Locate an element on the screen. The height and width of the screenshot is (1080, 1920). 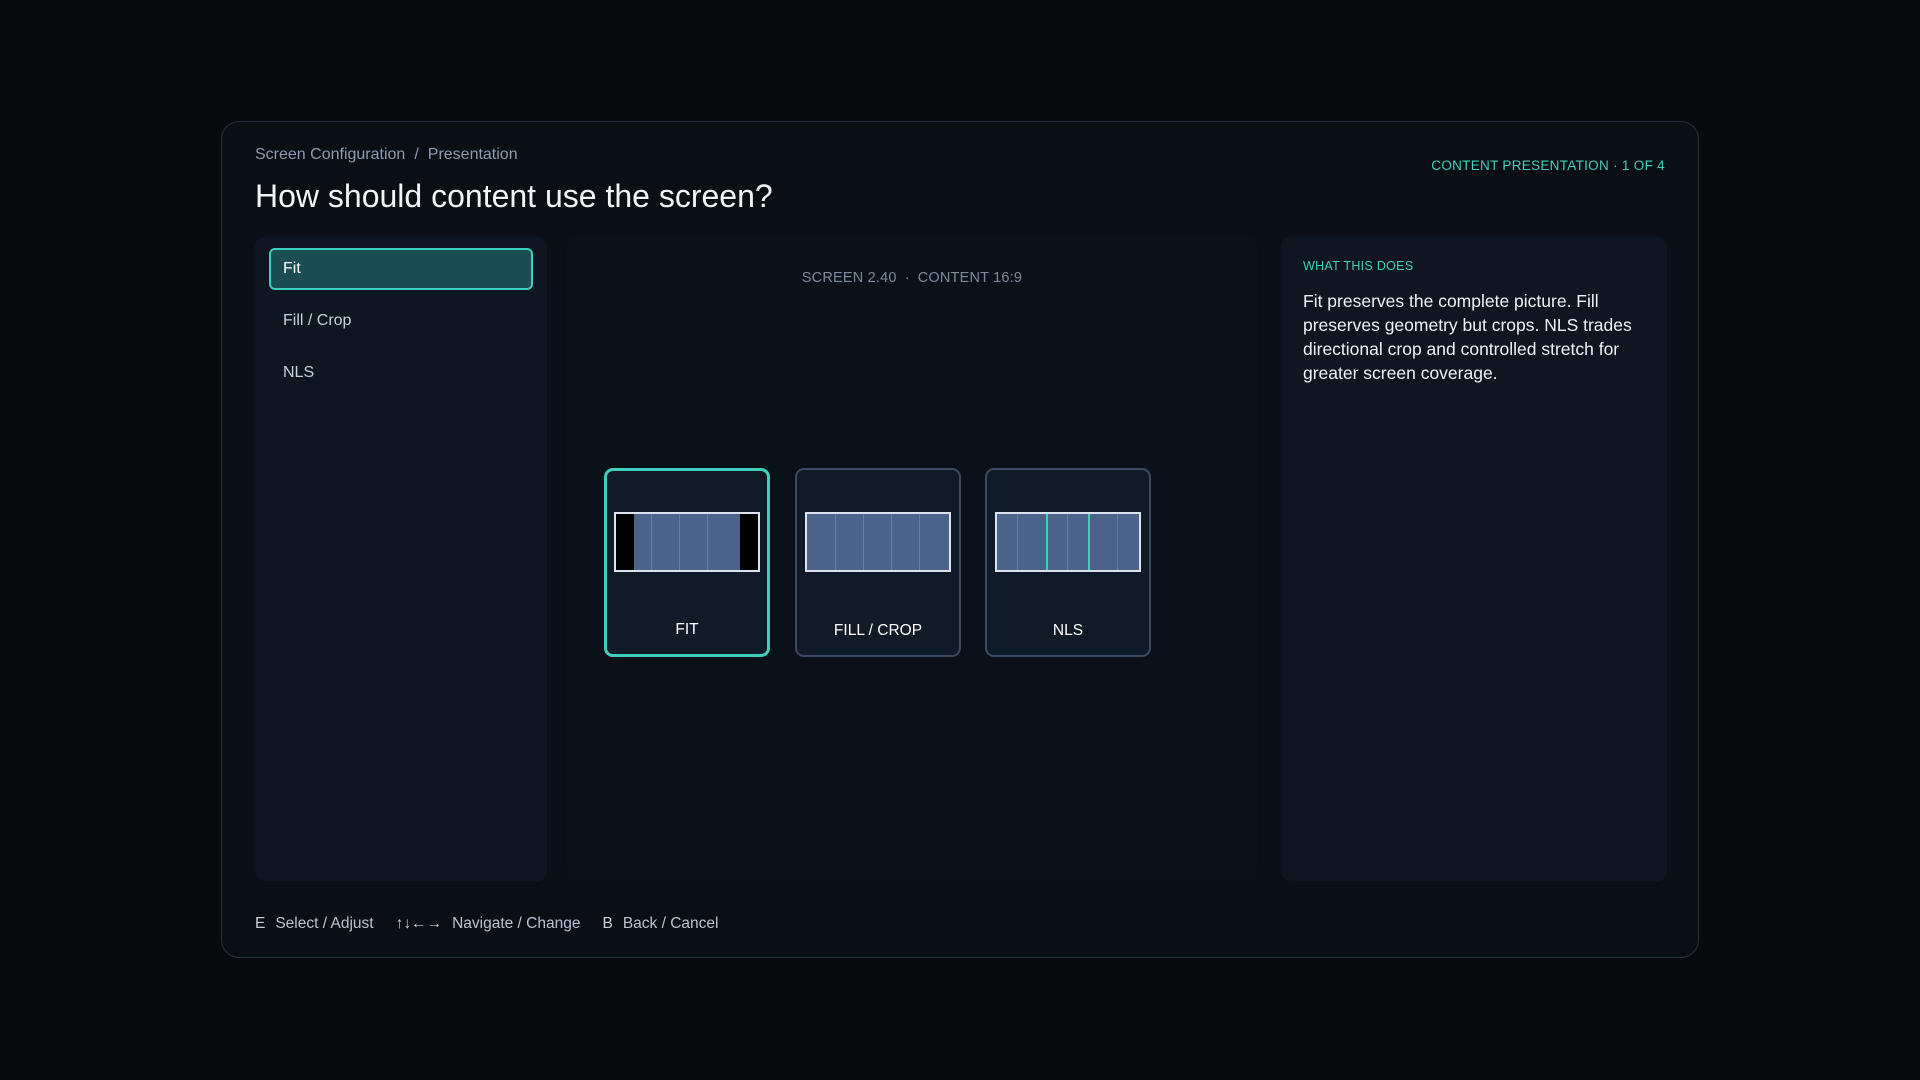
mode-sidebar: Fit Fill / Crop NLS is located at coordinates (401, 559).